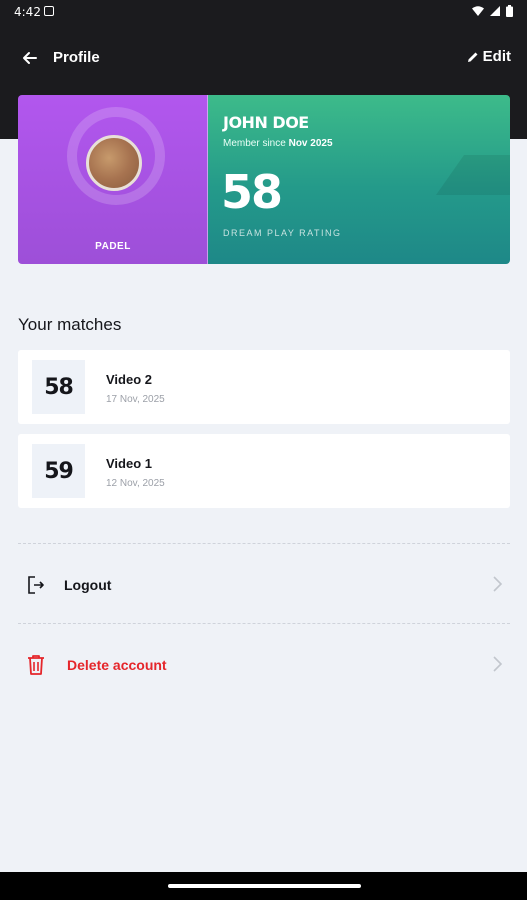 The width and height of the screenshot is (527, 900). What do you see at coordinates (129, 379) in the screenshot?
I see `match-title: Video 2` at bounding box center [129, 379].